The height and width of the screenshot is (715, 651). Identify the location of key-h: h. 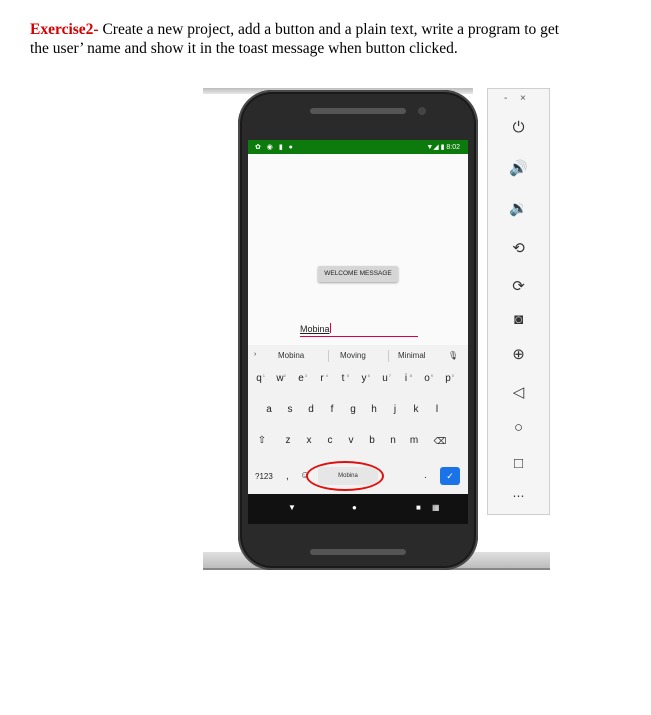
(374, 410).